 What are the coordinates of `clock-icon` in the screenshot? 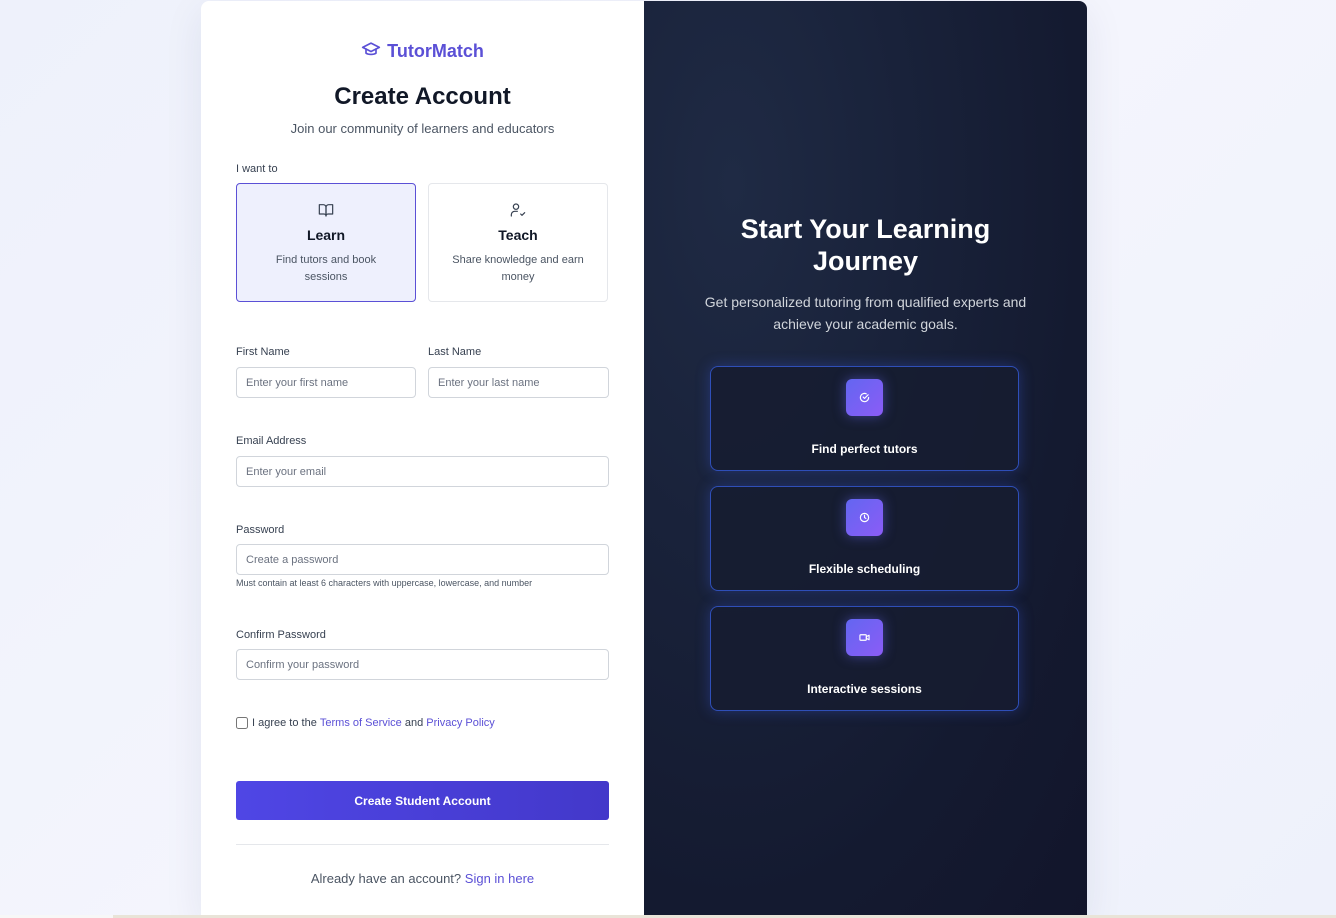 It's located at (864, 517).